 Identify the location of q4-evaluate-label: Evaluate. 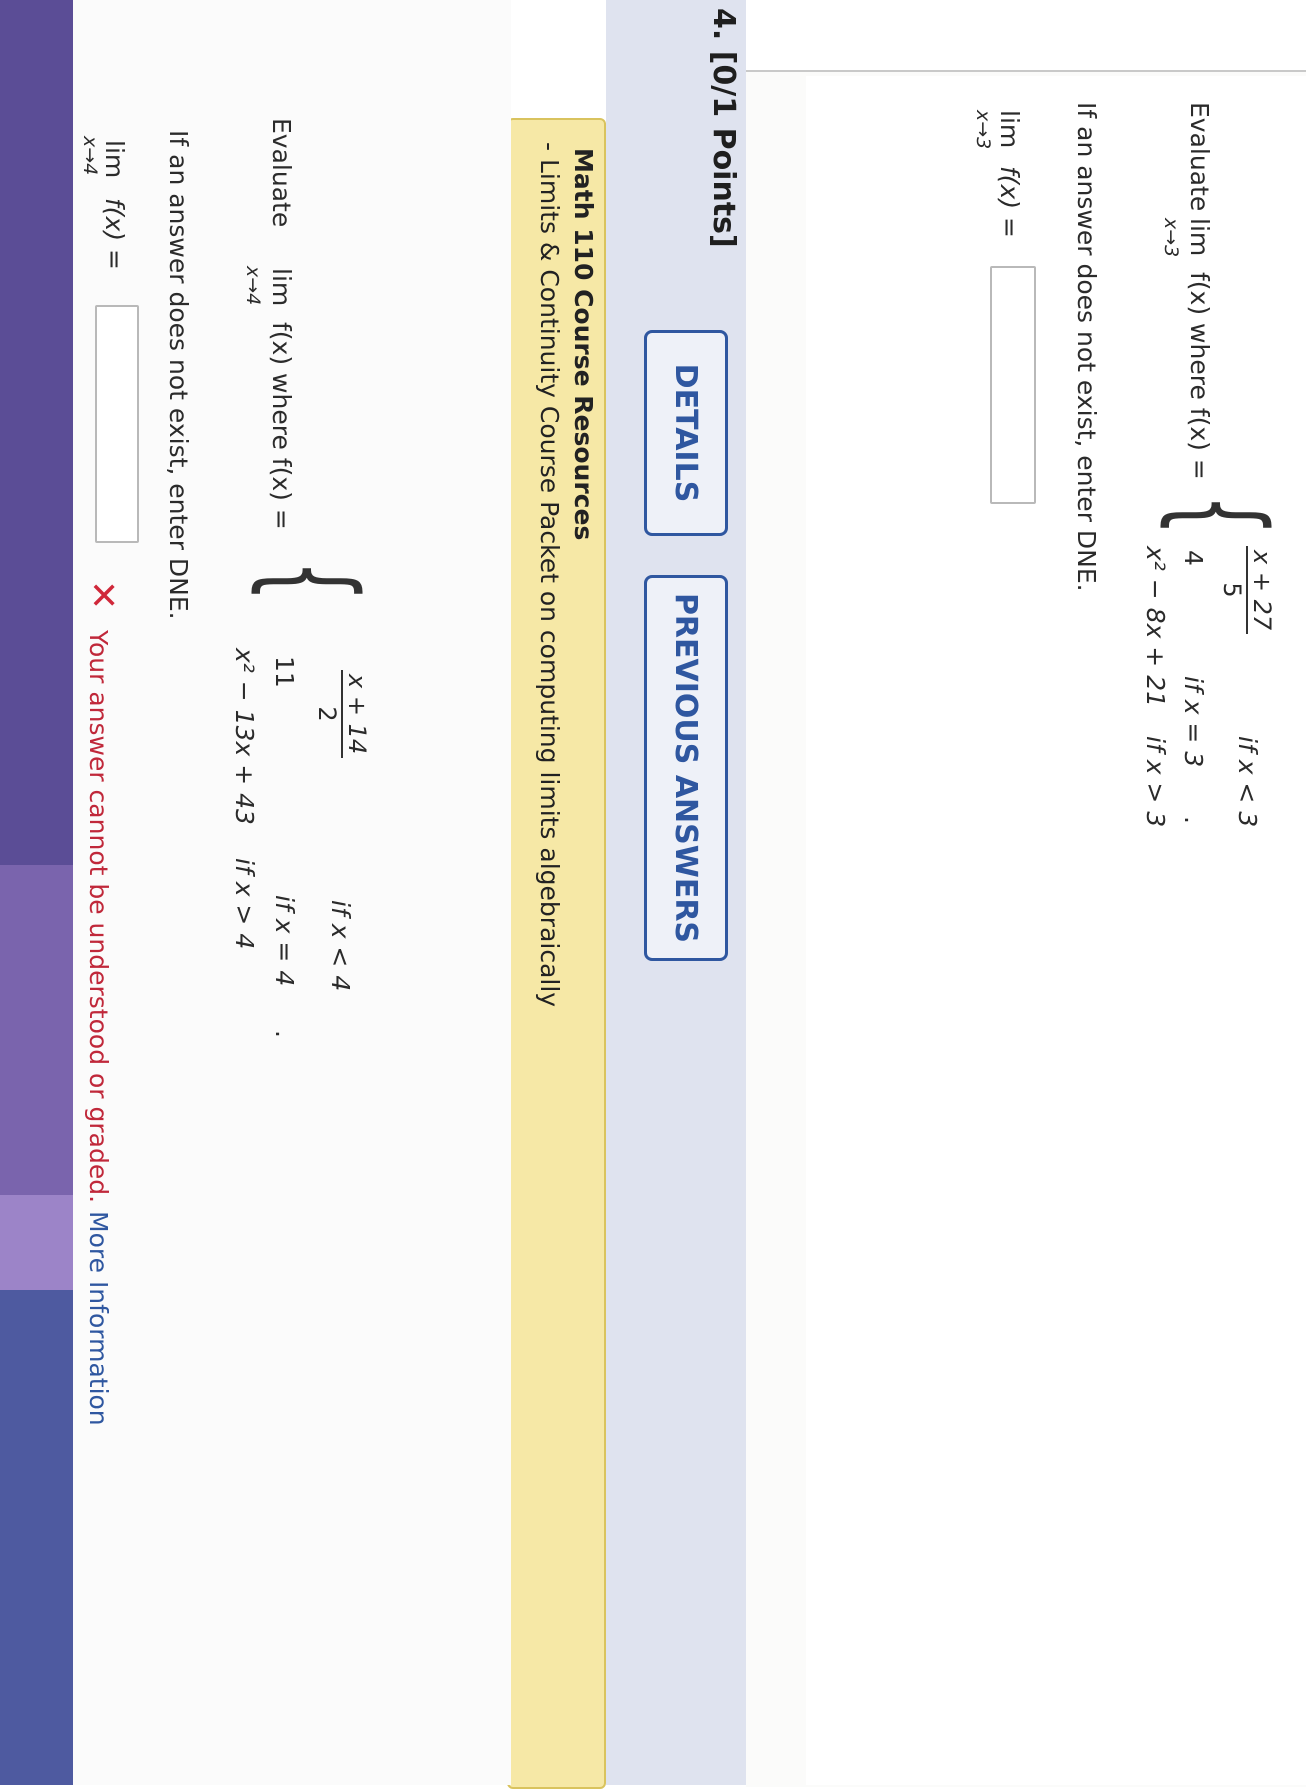
(281, 173).